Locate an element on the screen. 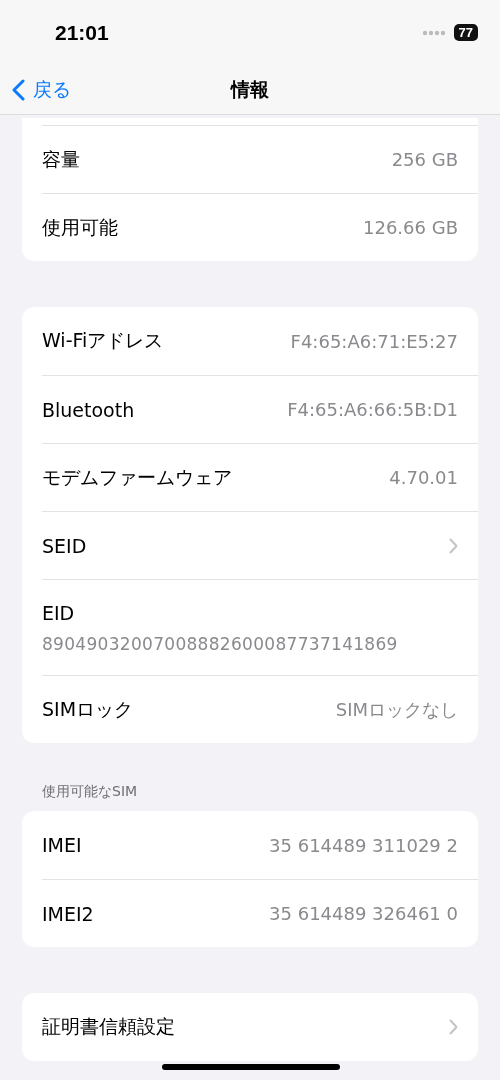  row-value: 256 GB is located at coordinates (424, 159).